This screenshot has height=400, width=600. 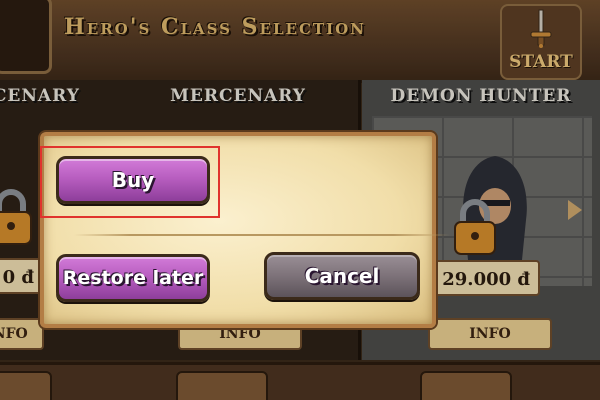 I want to click on restore-later-button: Restore later, so click(x=133, y=278).